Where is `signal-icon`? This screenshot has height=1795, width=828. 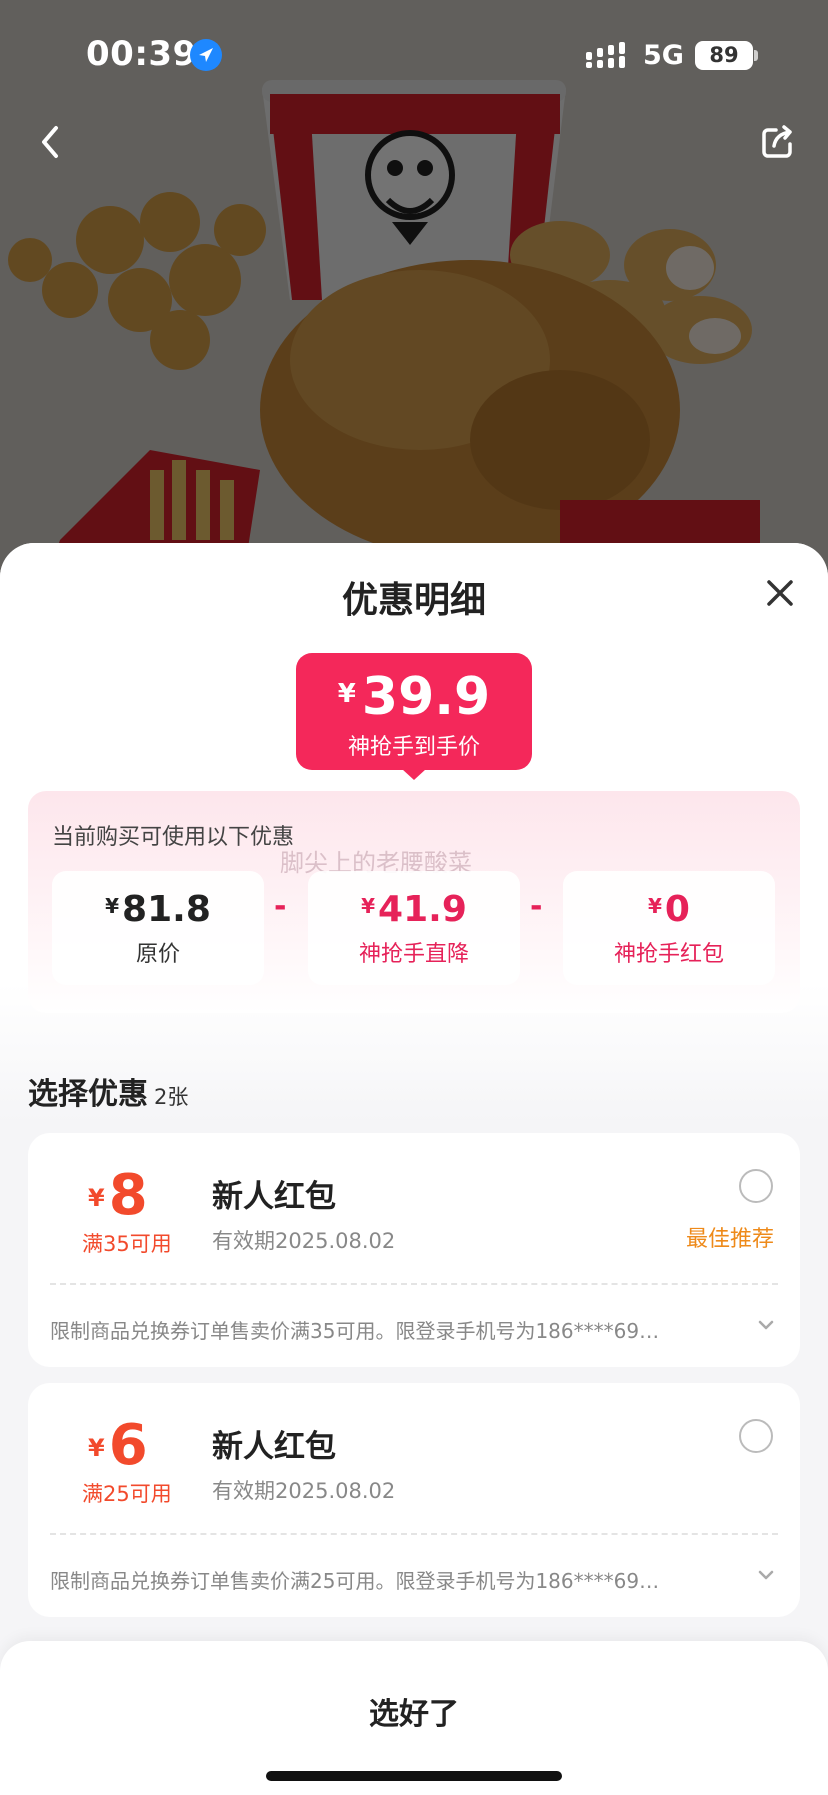 signal-icon is located at coordinates (611, 57).